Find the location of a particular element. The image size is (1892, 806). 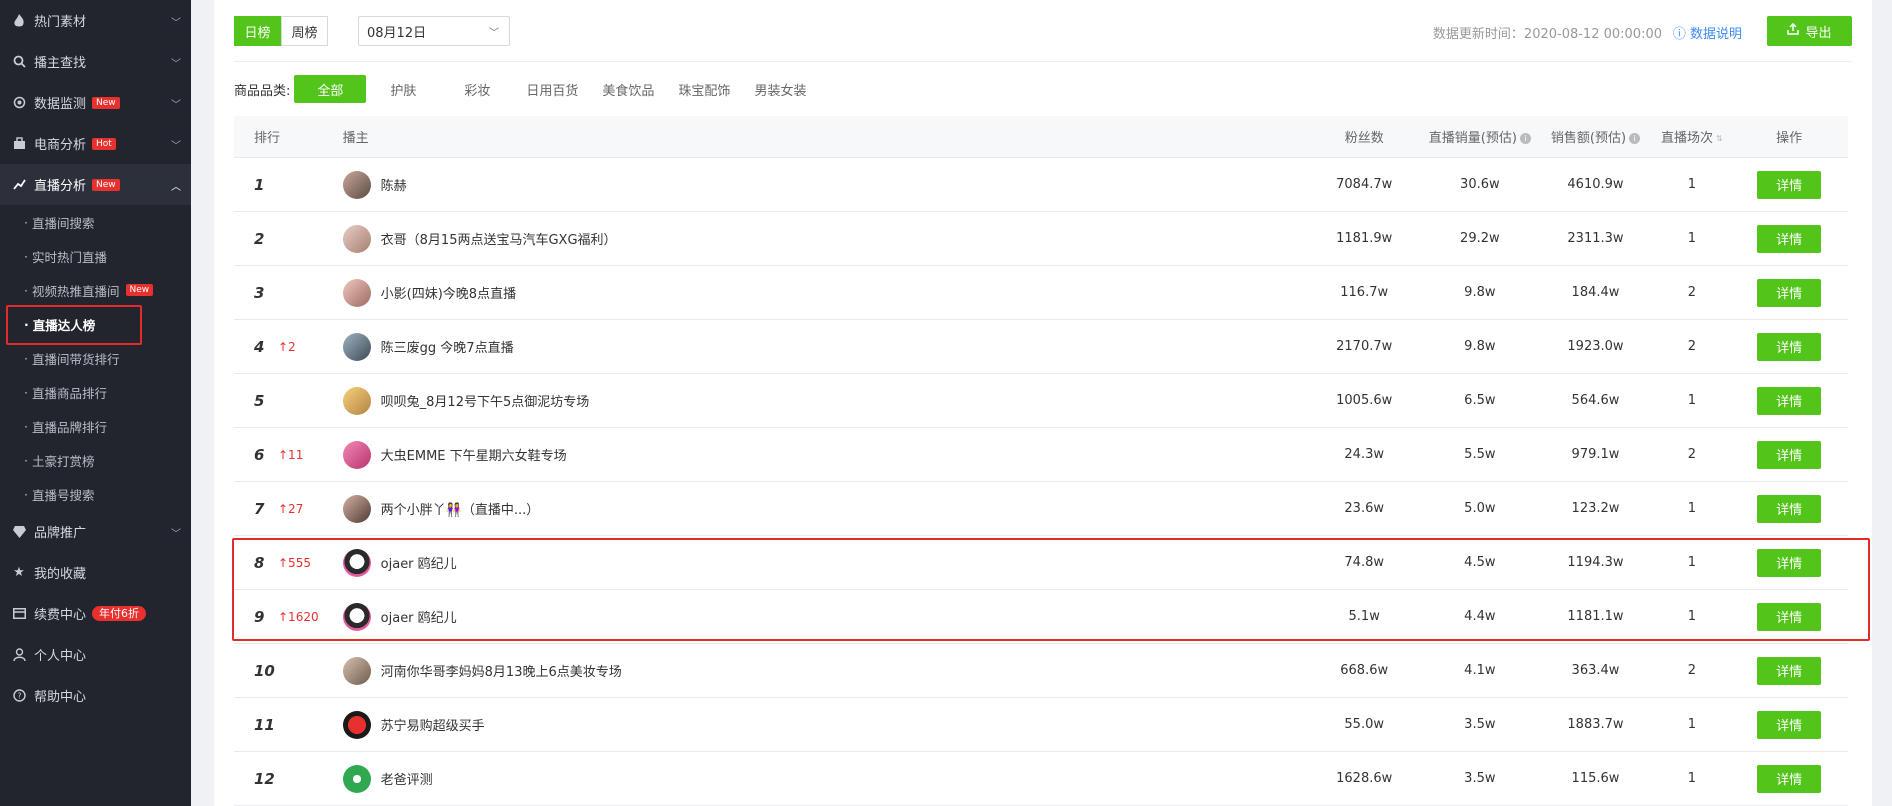

sidebar-item-favorites: ★ 我的收藏 is located at coordinates (95, 572).